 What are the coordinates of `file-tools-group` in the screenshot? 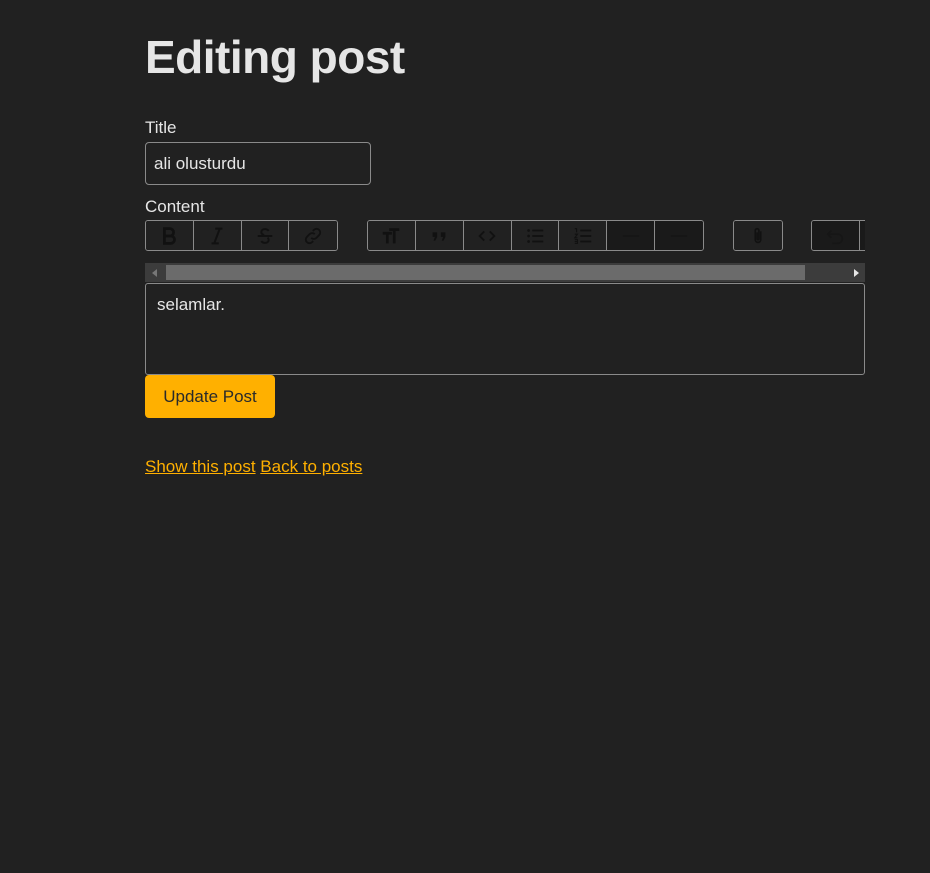 It's located at (758, 235).